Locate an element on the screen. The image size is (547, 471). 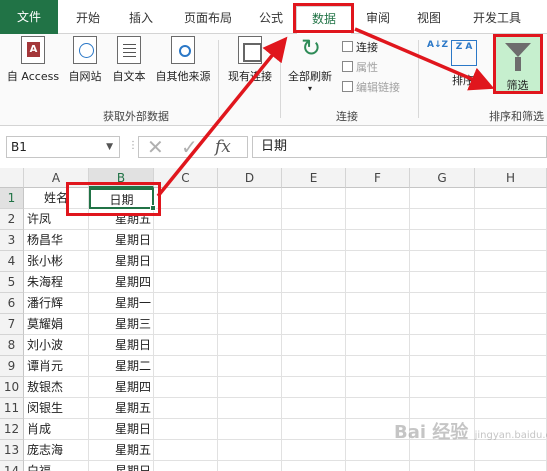
row-header: 8 is located at coordinates (12, 345).